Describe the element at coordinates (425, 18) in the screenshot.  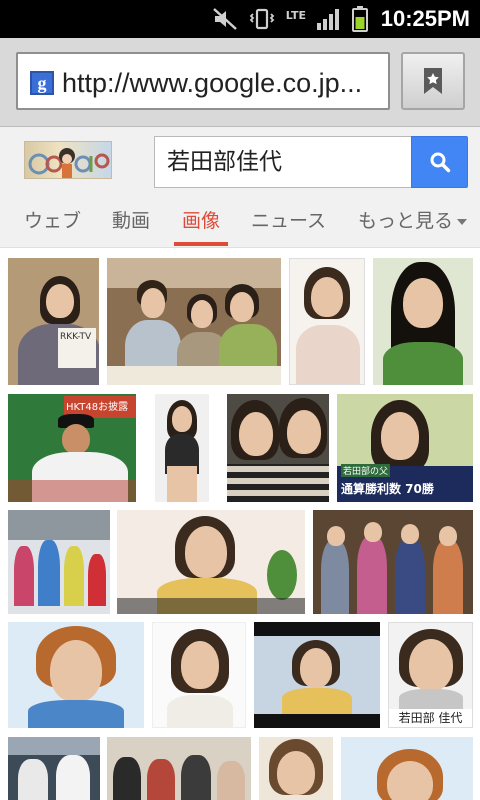
I see `status-time: 10:25PM` at that location.